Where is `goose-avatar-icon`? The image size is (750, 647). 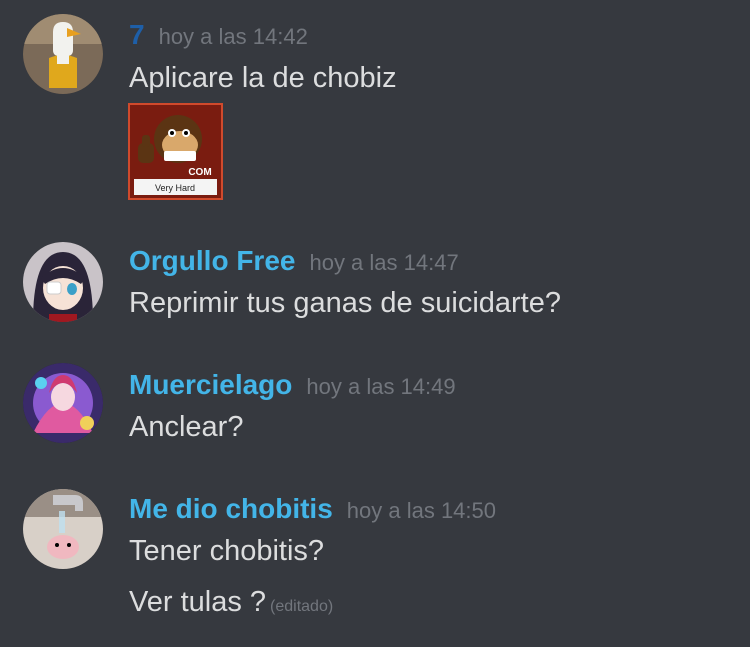
goose-avatar-icon is located at coordinates (63, 54).